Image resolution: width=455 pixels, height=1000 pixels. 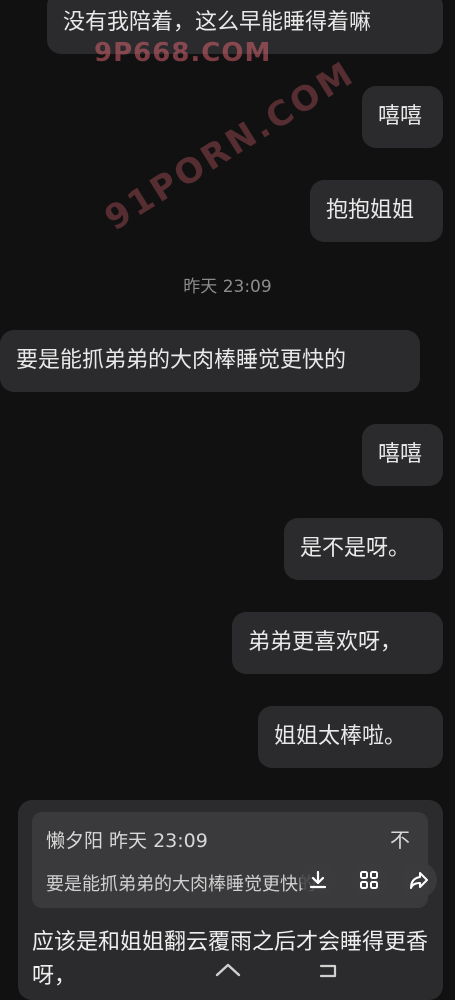 I want to click on message-bubble: 抱抱姐姐, so click(x=376, y=211).